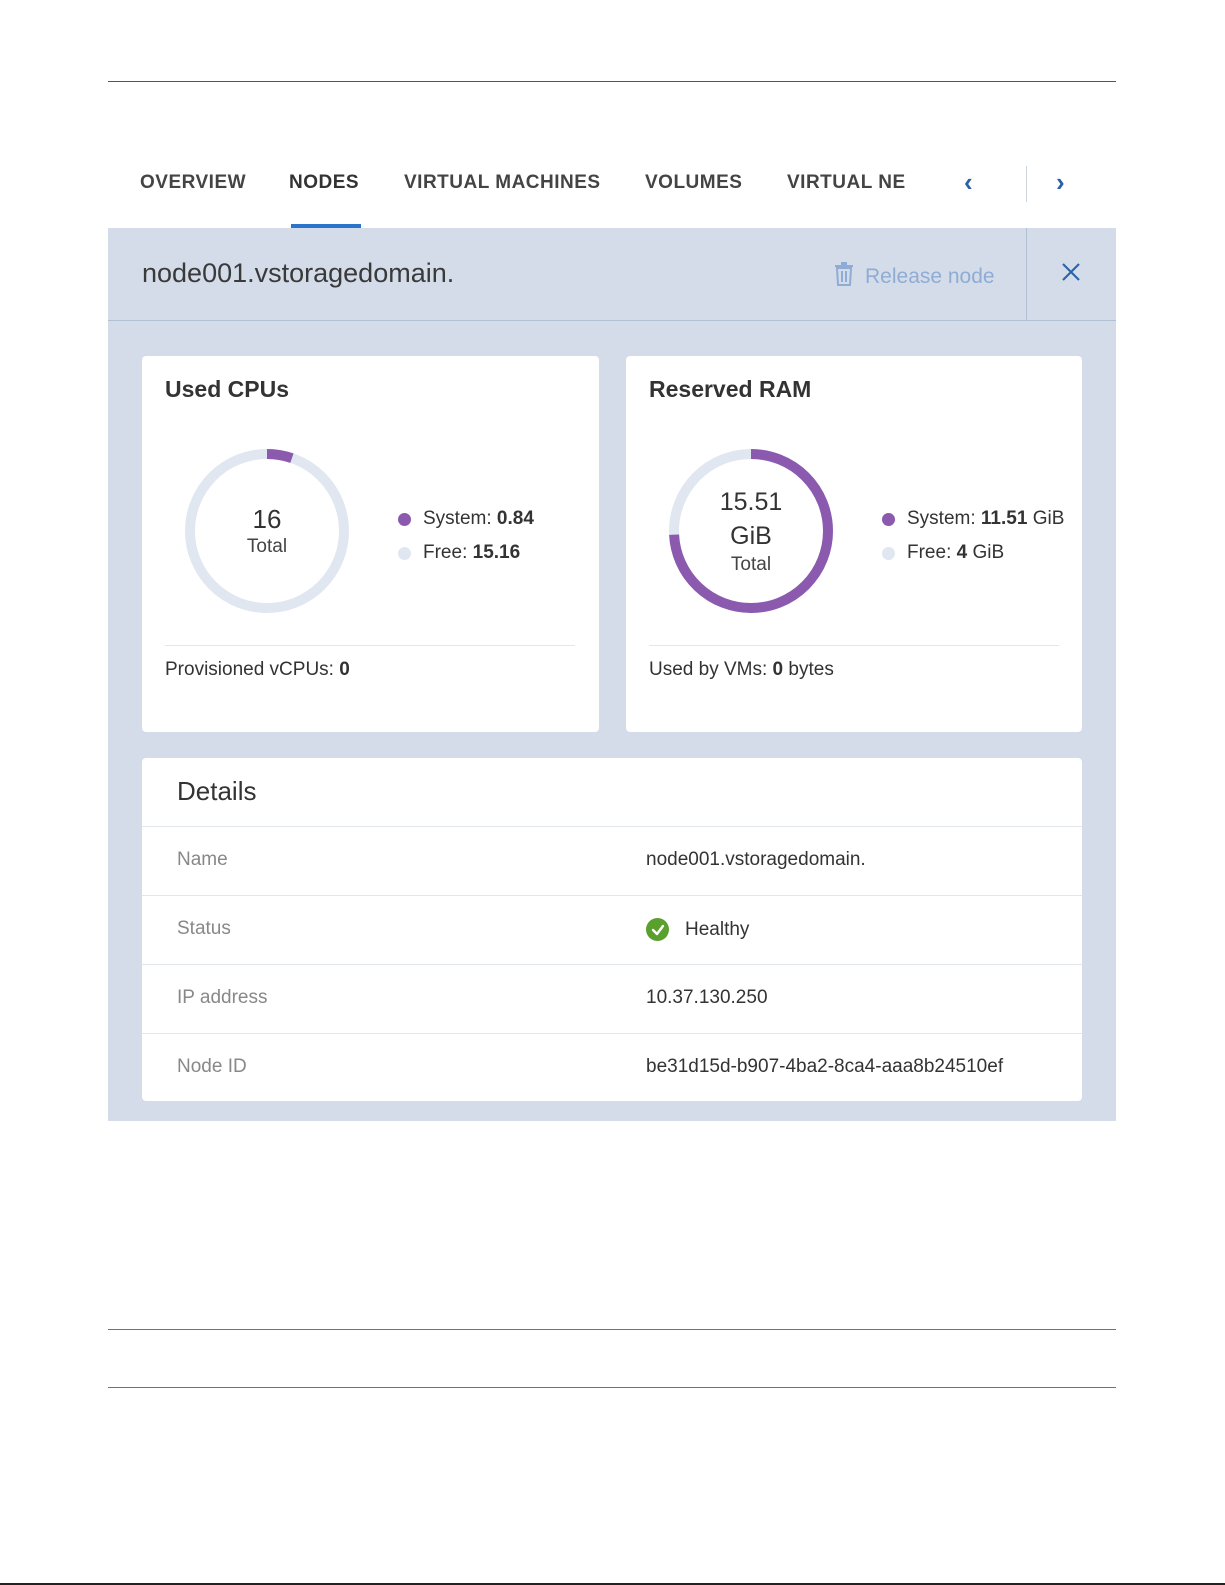  What do you see at coordinates (751, 536) in the screenshot?
I see `ram-total-unit: GiB` at bounding box center [751, 536].